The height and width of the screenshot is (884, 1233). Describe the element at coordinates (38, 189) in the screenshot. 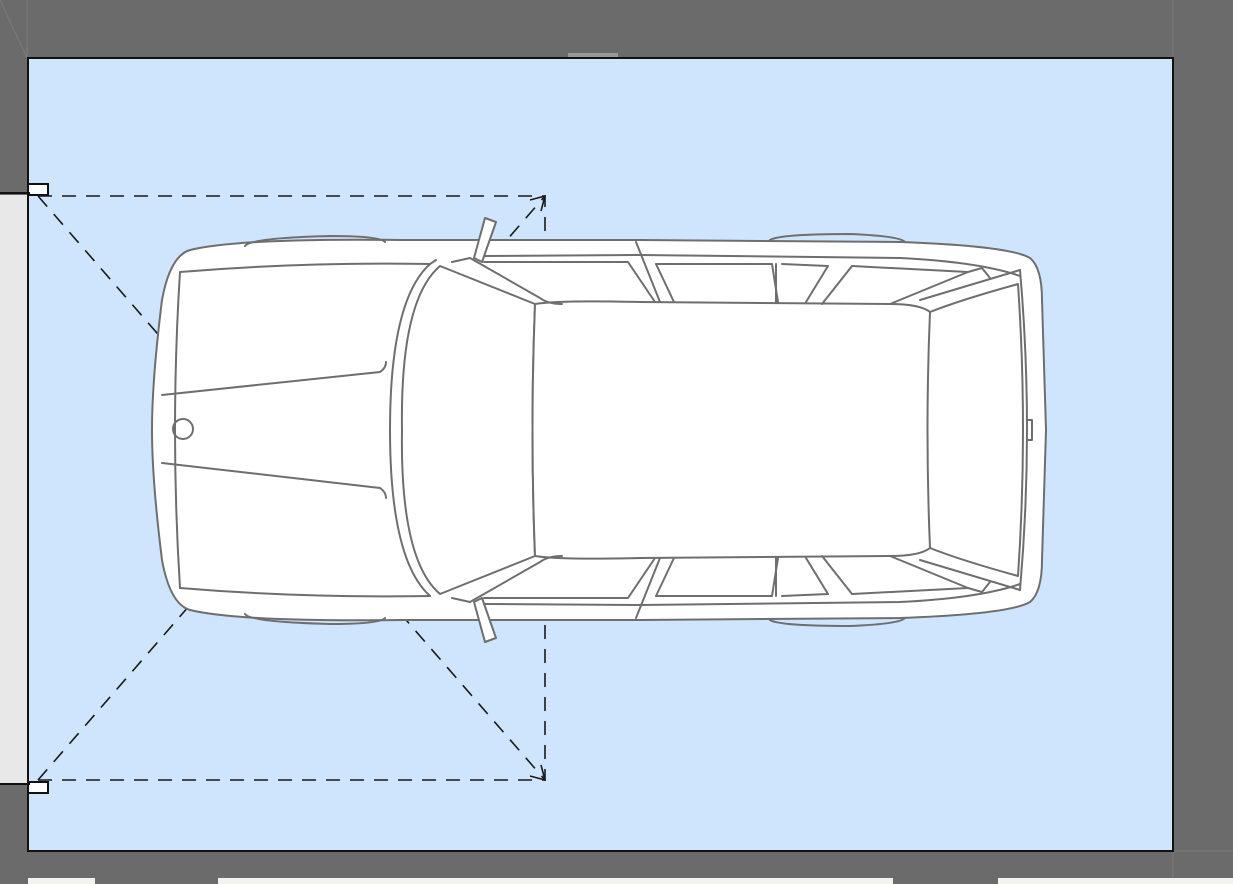

I see `door-hinge-top` at that location.